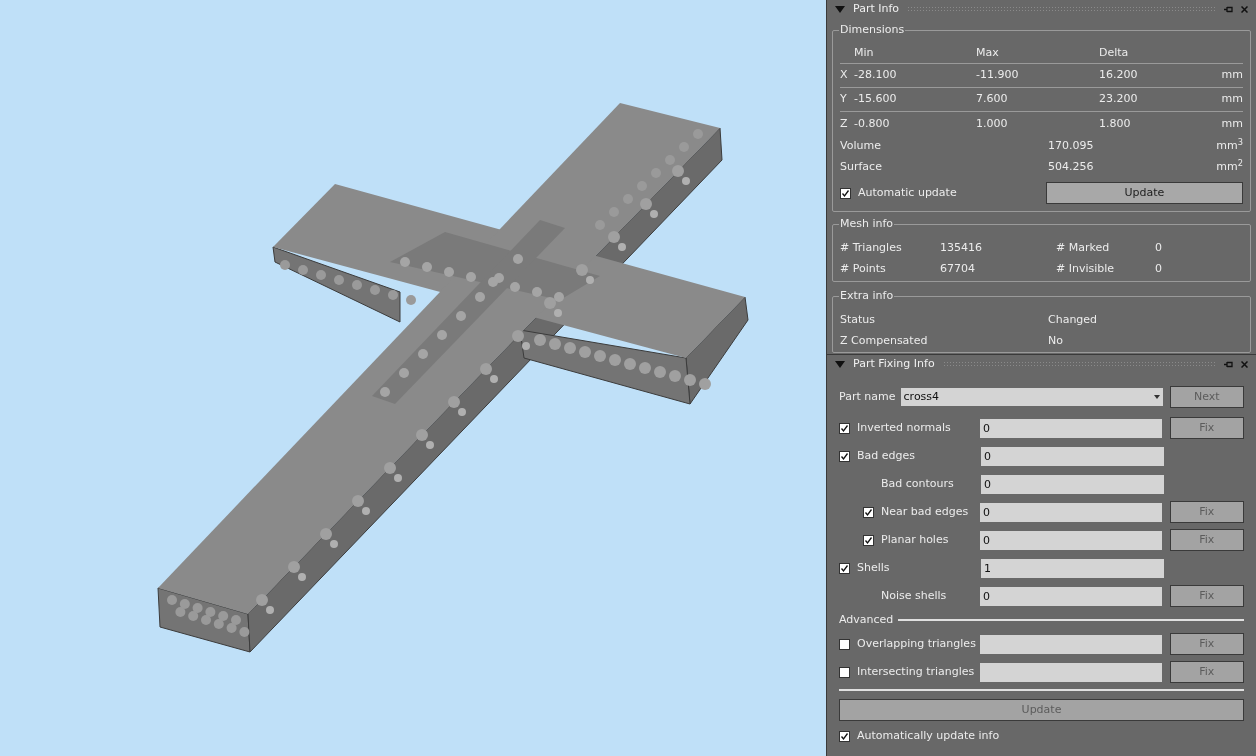  Describe the element at coordinates (872, 123) in the screenshot. I see `table-cell-text: -0.800` at that location.